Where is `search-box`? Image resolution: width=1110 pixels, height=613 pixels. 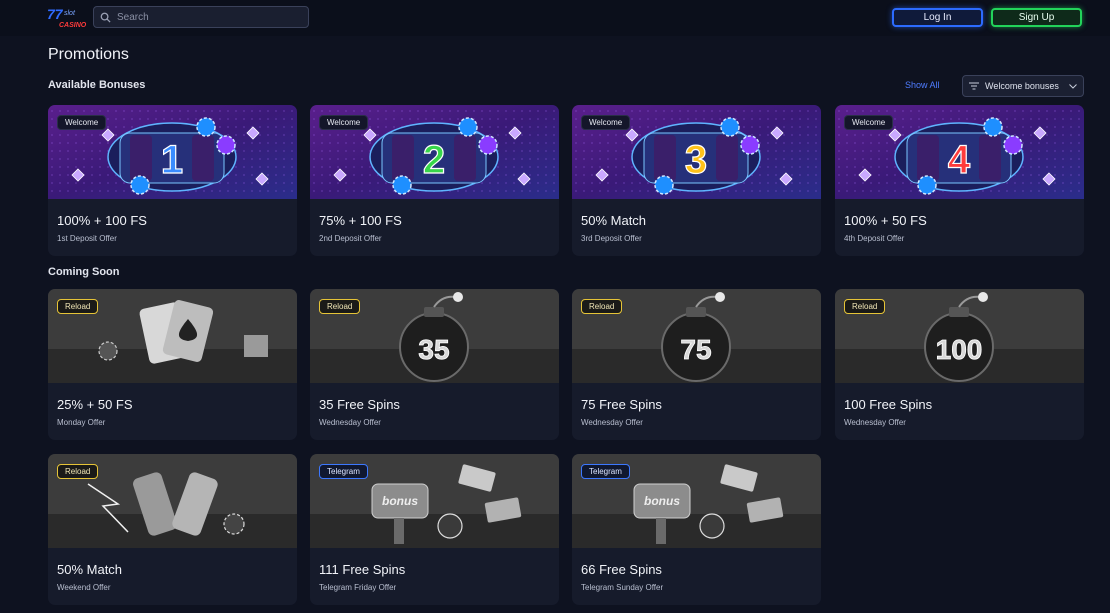 search-box is located at coordinates (201, 17).